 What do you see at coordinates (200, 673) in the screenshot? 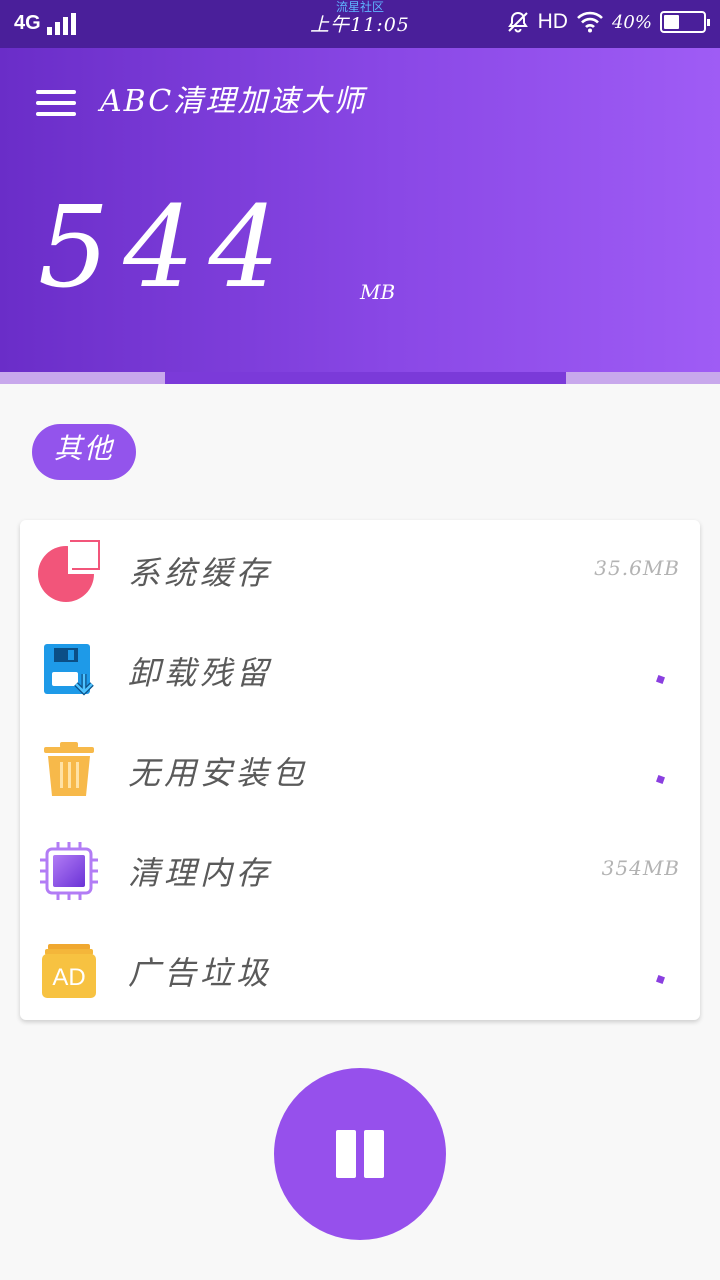
I see `list-item-label: 卸载残留` at bounding box center [200, 673].